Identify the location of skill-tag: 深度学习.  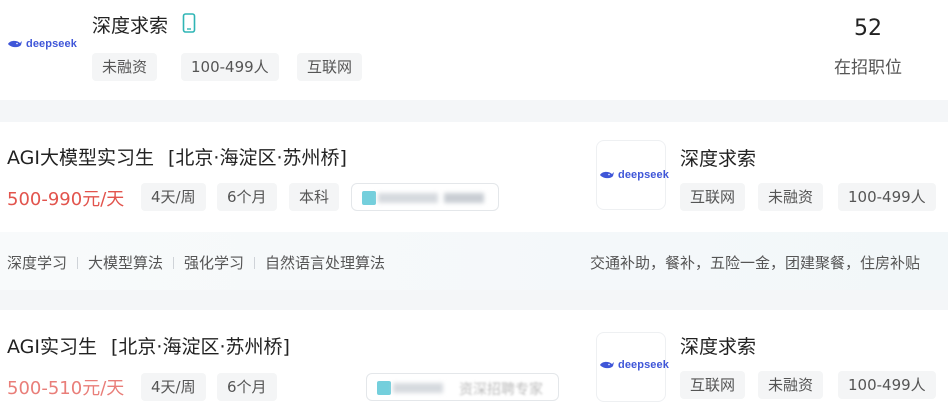
(37, 263).